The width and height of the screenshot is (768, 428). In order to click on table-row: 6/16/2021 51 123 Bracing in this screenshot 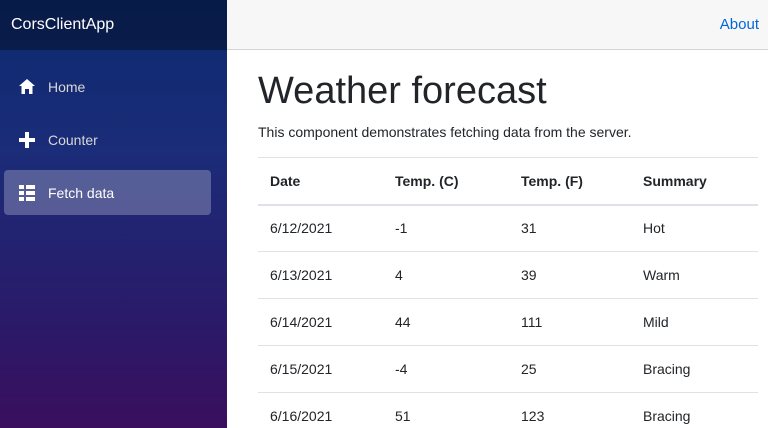, I will do `click(508, 410)`.